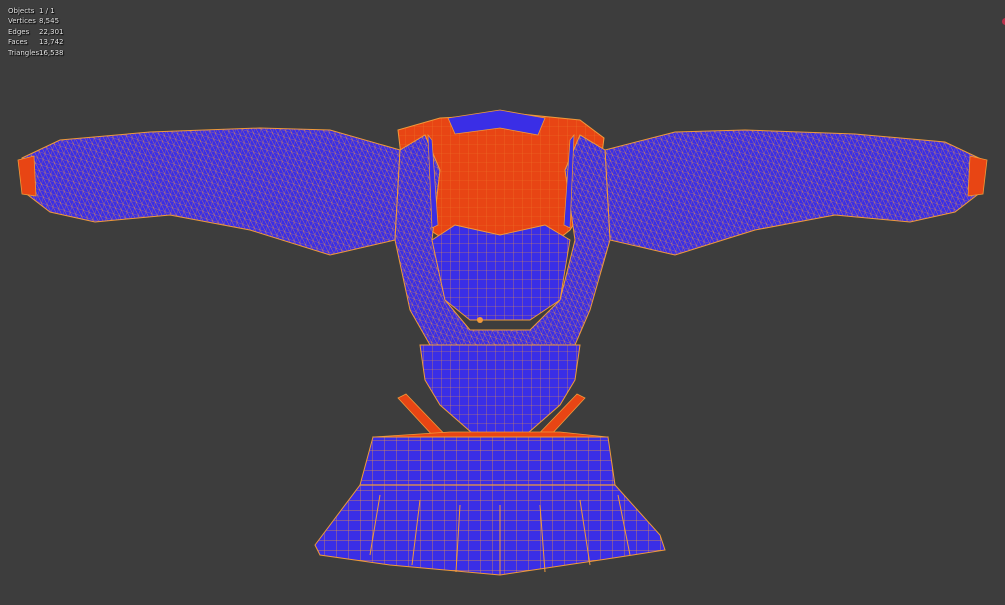 The width and height of the screenshot is (1005, 605). What do you see at coordinates (209, 191) in the screenshot?
I see `left-sleeve` at bounding box center [209, 191].